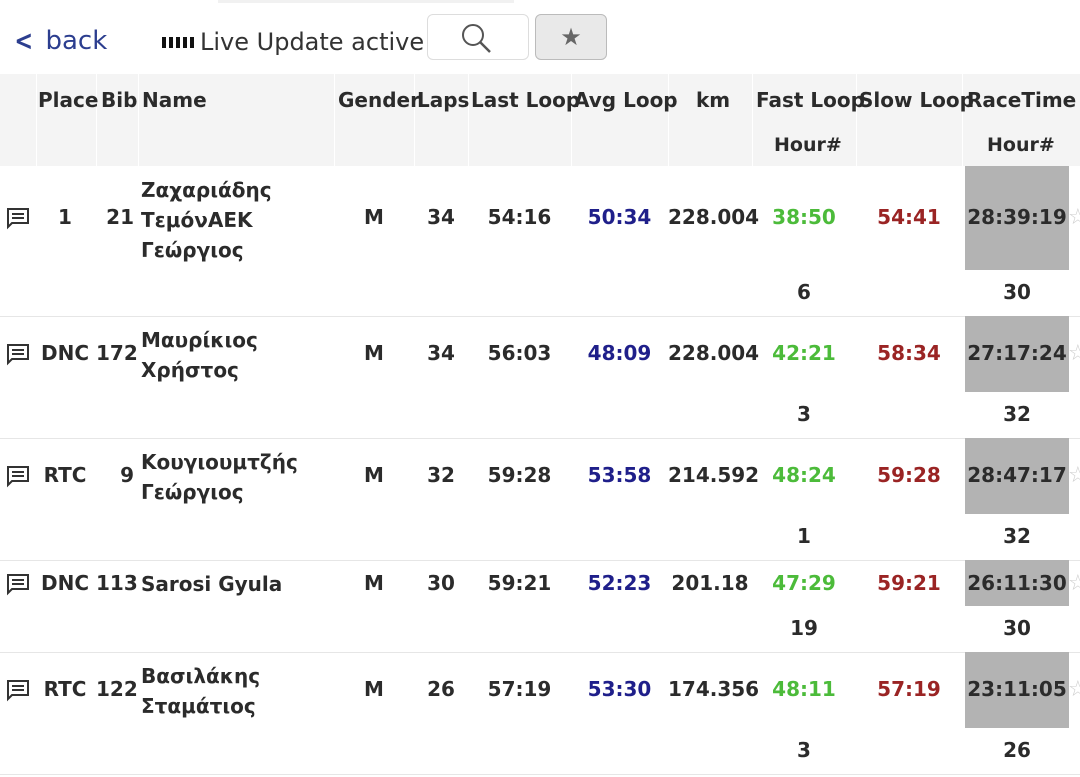 Image resolution: width=1080 pixels, height=777 pixels. What do you see at coordinates (1021, 145) in the screenshot?
I see `header-race-hour: Hour#` at bounding box center [1021, 145].